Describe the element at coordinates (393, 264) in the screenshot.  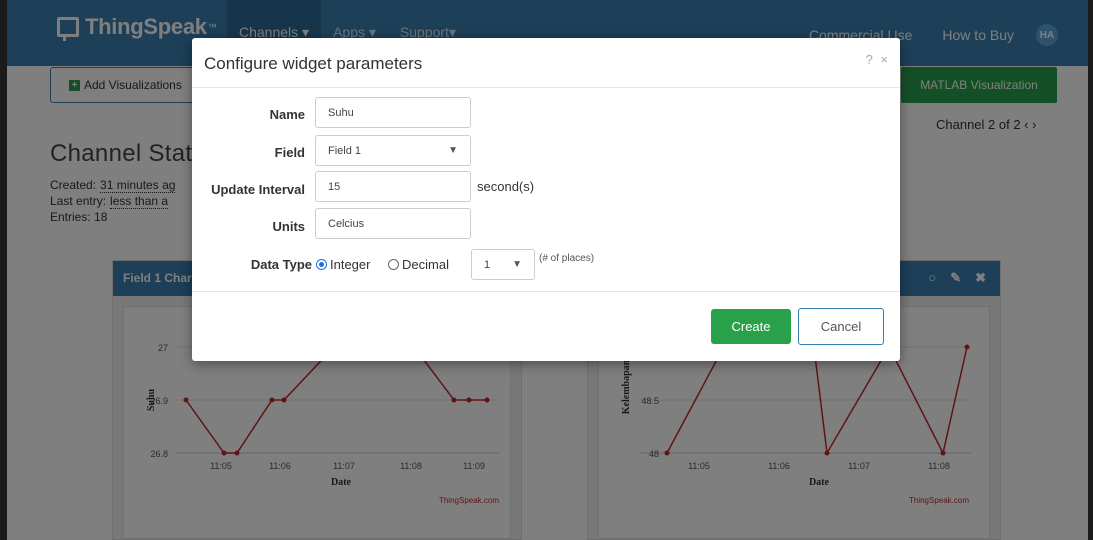
I see `decimal-radio` at that location.